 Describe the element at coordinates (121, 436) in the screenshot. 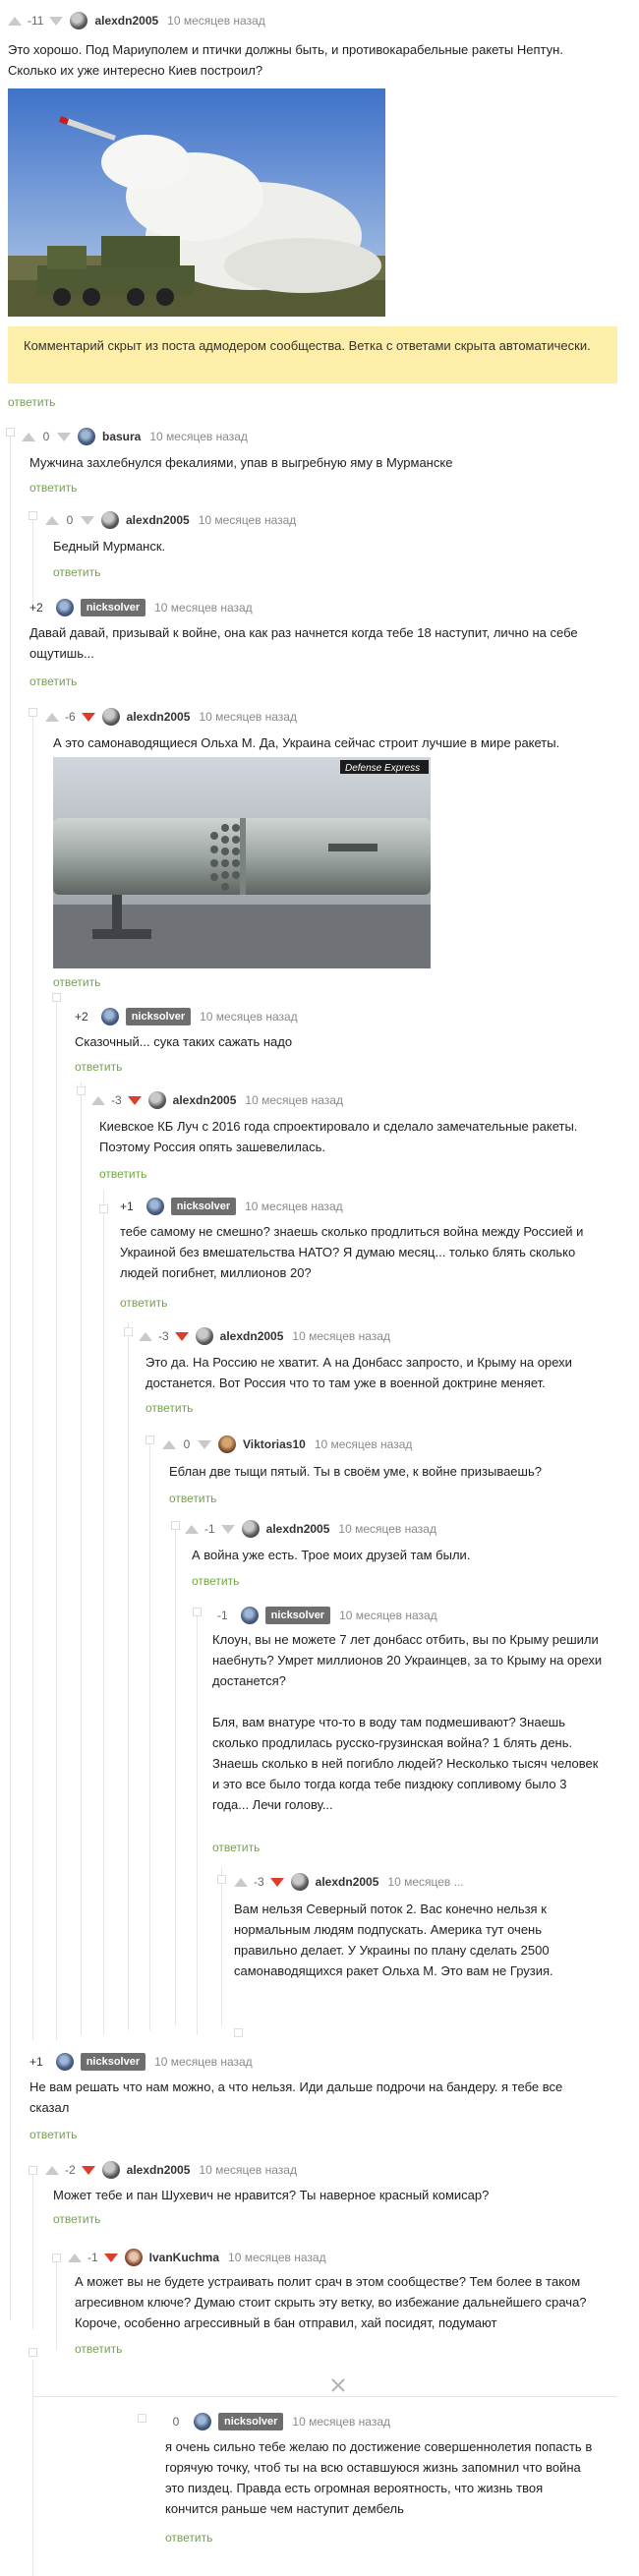

I see `comment-author: basura` at that location.